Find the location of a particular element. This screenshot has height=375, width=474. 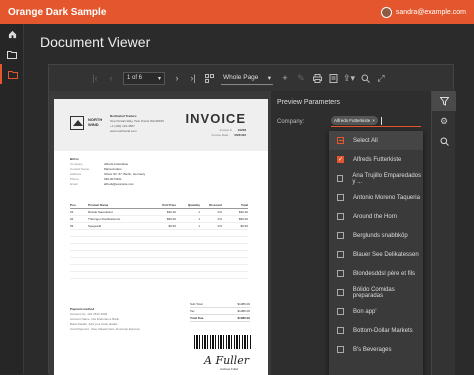

zoom-in-icon: + is located at coordinates (285, 78).